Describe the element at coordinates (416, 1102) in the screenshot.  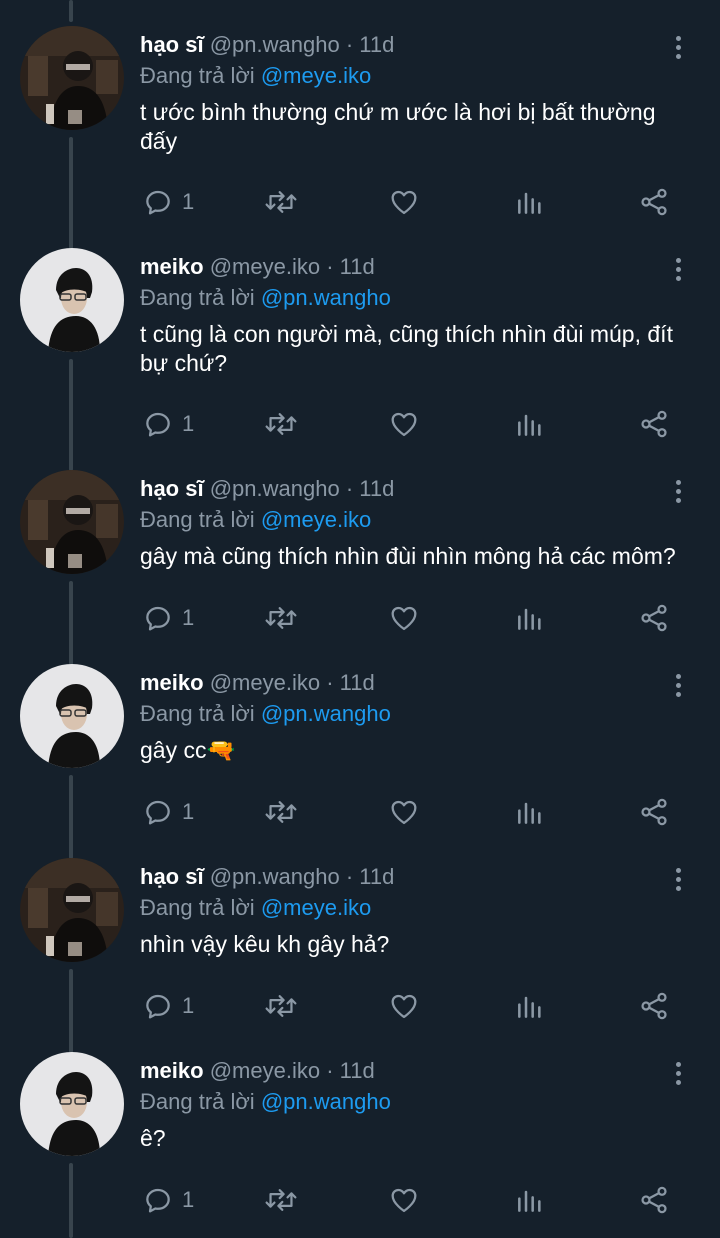
I see `replying-to: Đang trả lời @pn.wangho` at that location.